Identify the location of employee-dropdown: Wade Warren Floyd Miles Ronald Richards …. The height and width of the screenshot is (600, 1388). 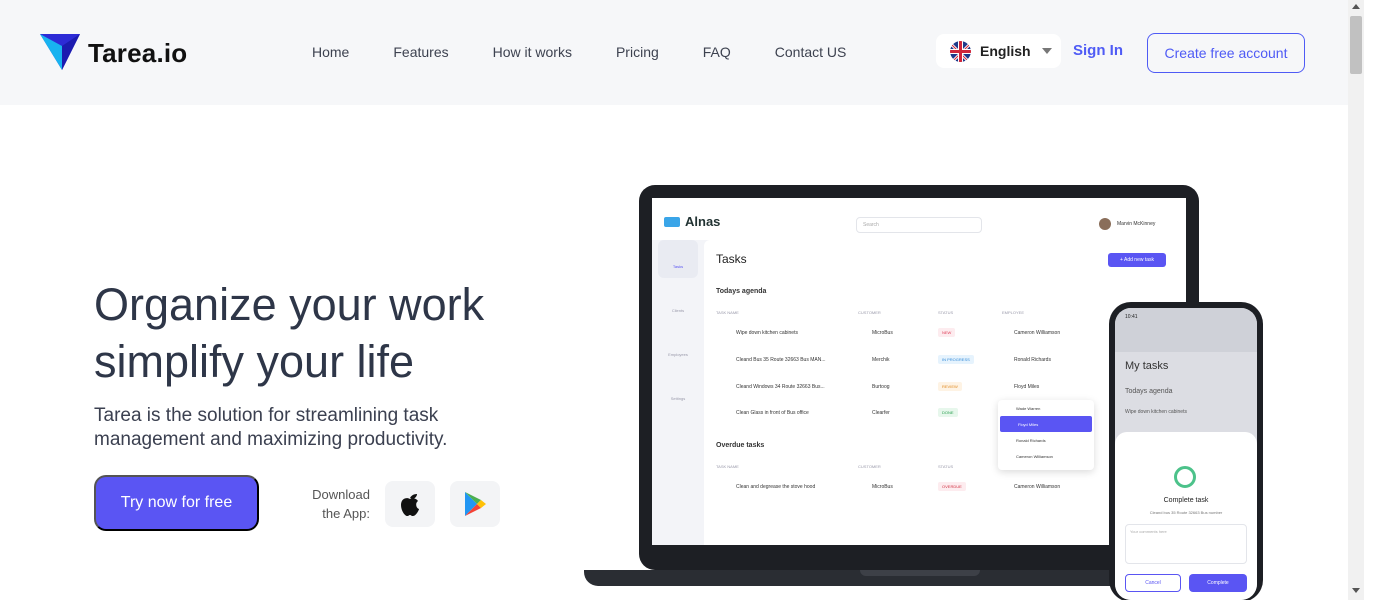
(1046, 435).